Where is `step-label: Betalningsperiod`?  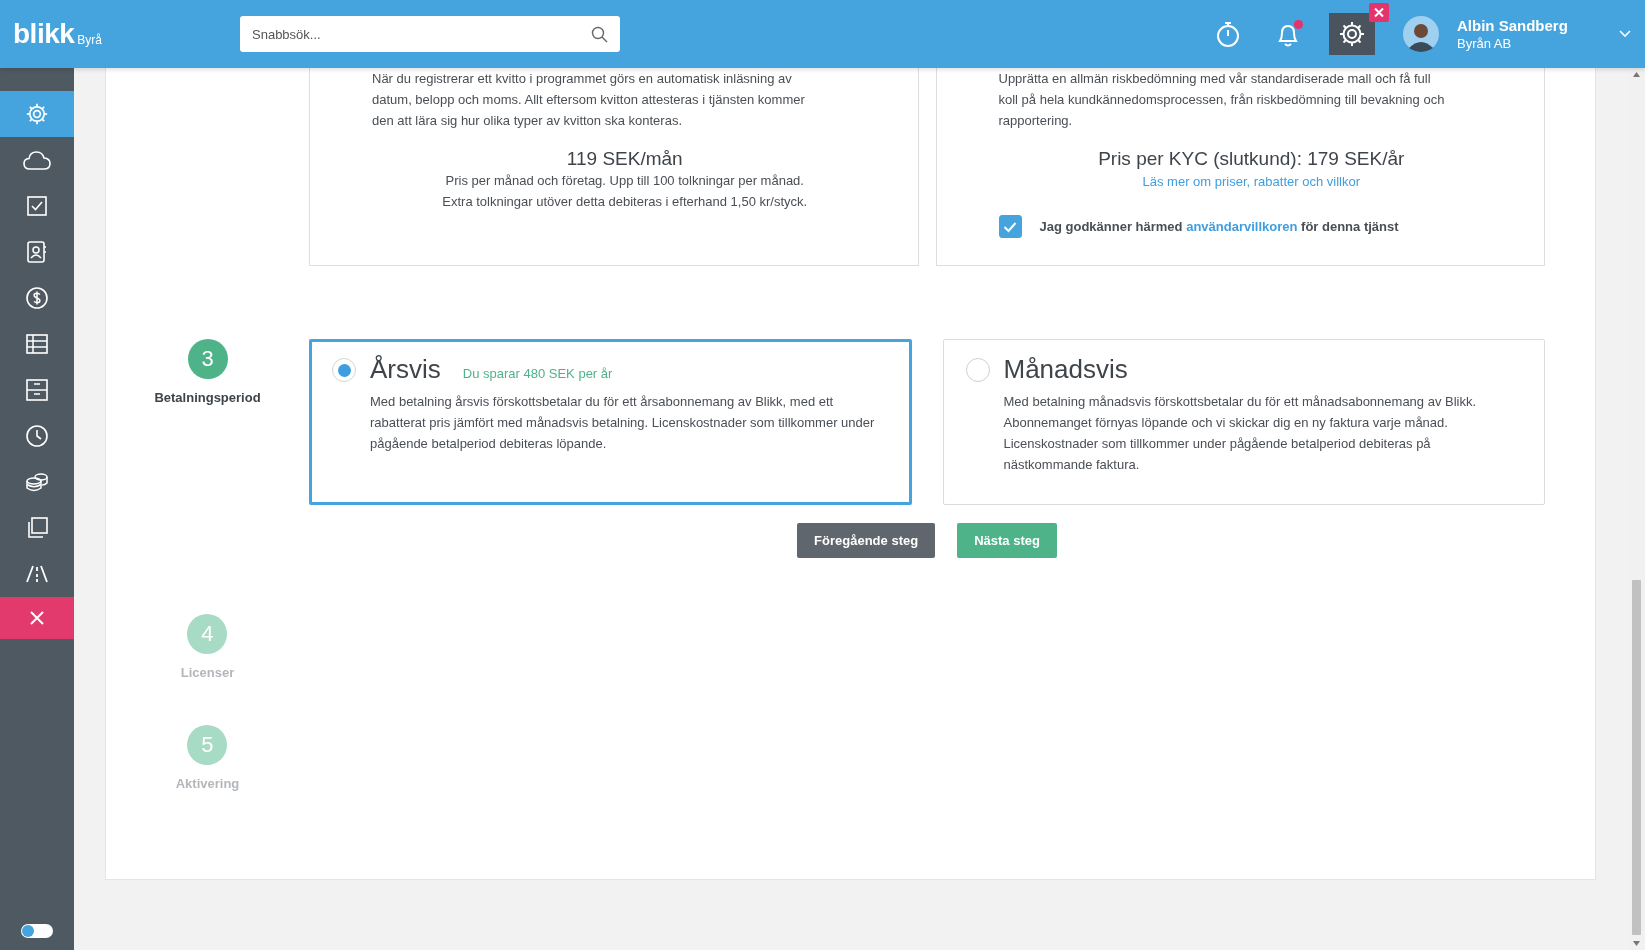
step-label: Betalningsperiod is located at coordinates (207, 397).